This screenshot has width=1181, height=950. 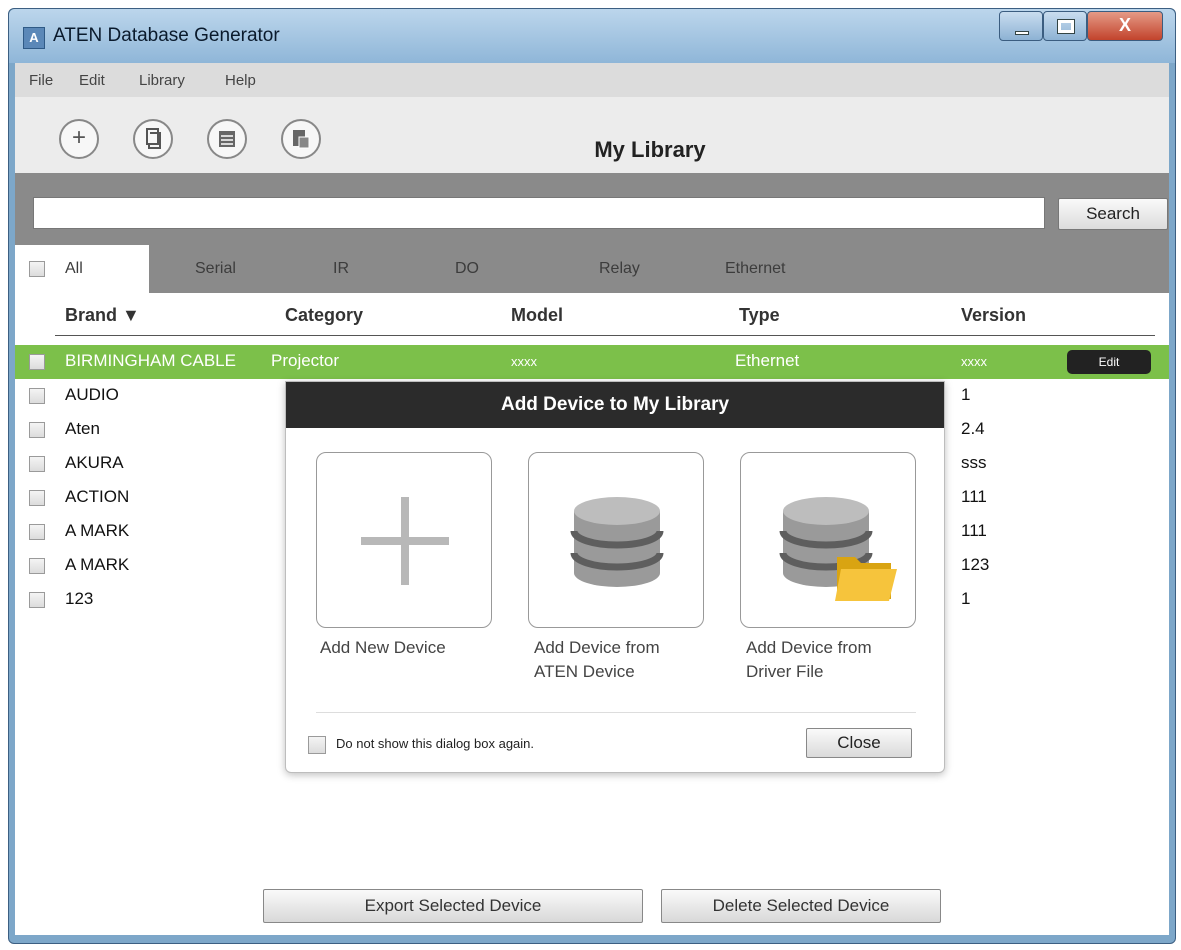 What do you see at coordinates (453, 906) in the screenshot?
I see `export-selected-button: Export Selected Device` at bounding box center [453, 906].